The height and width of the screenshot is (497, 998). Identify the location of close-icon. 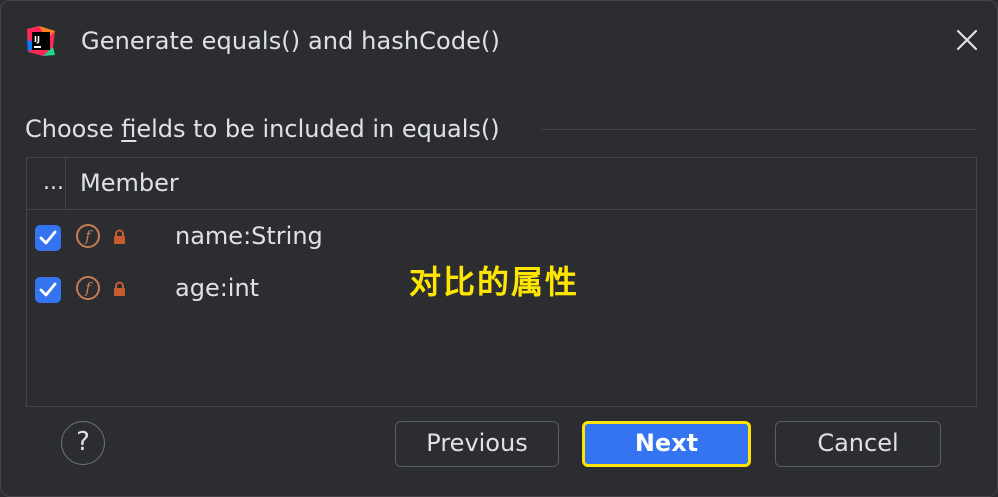
(967, 40).